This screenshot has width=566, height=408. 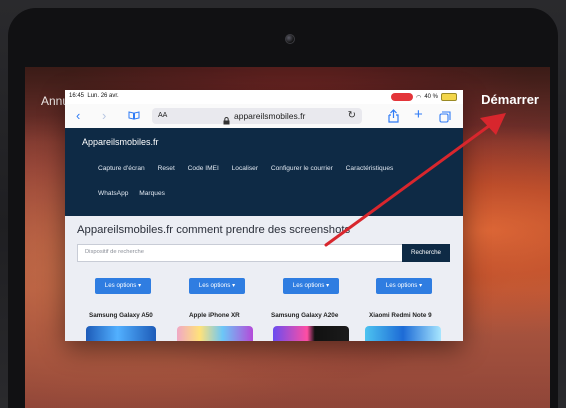 I want to click on battery-icon, so click(x=449, y=97).